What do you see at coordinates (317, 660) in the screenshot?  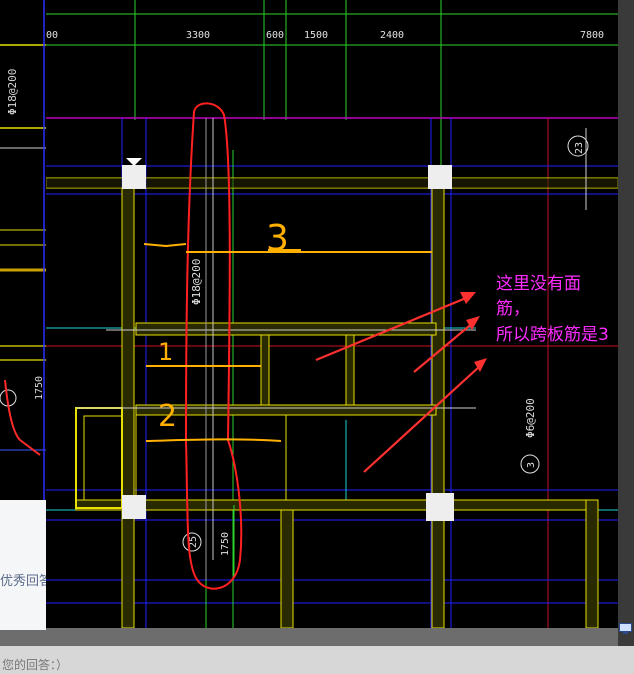 I see `answer-input-bar` at bounding box center [317, 660].